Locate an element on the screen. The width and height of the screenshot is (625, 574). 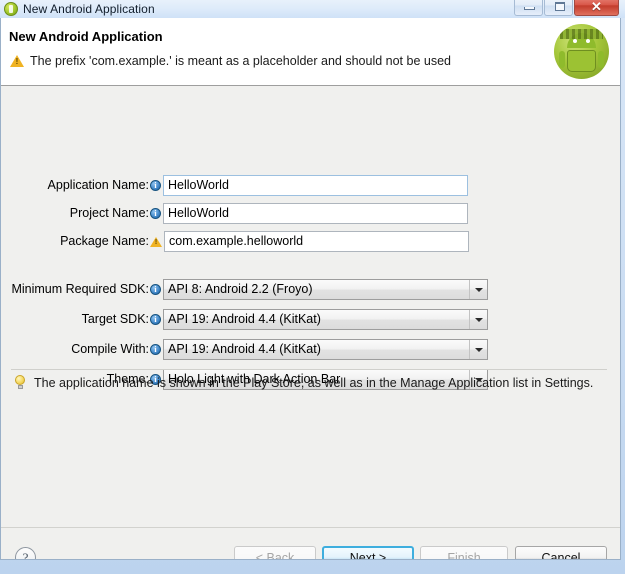
button-bar-divider is located at coordinates (310, 527).